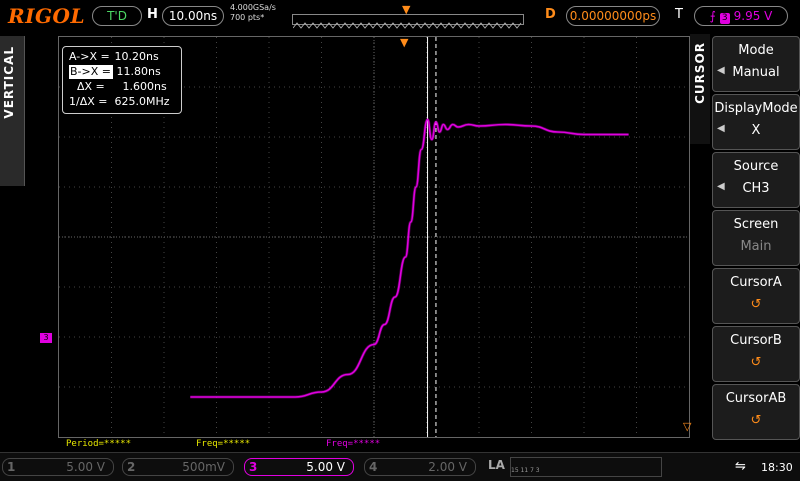  Describe the element at coordinates (247, 17) in the screenshot. I see `memory-depth: 700 pts*` at that location.